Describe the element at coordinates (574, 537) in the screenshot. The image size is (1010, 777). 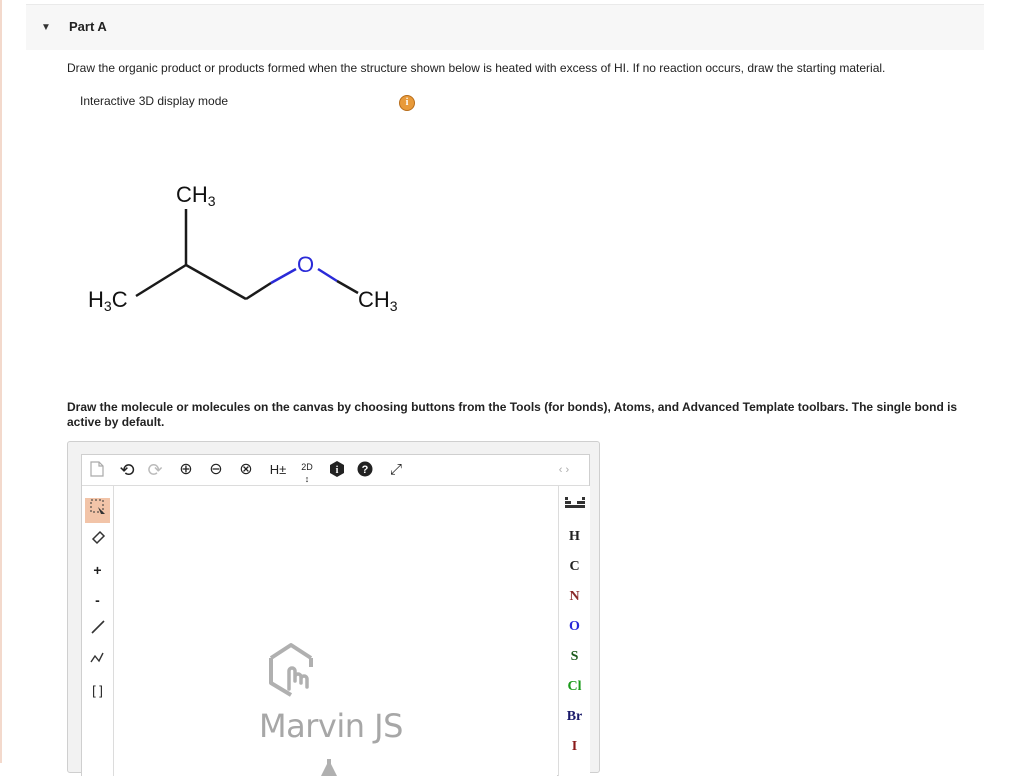
I see `atom-button-h: H` at that location.